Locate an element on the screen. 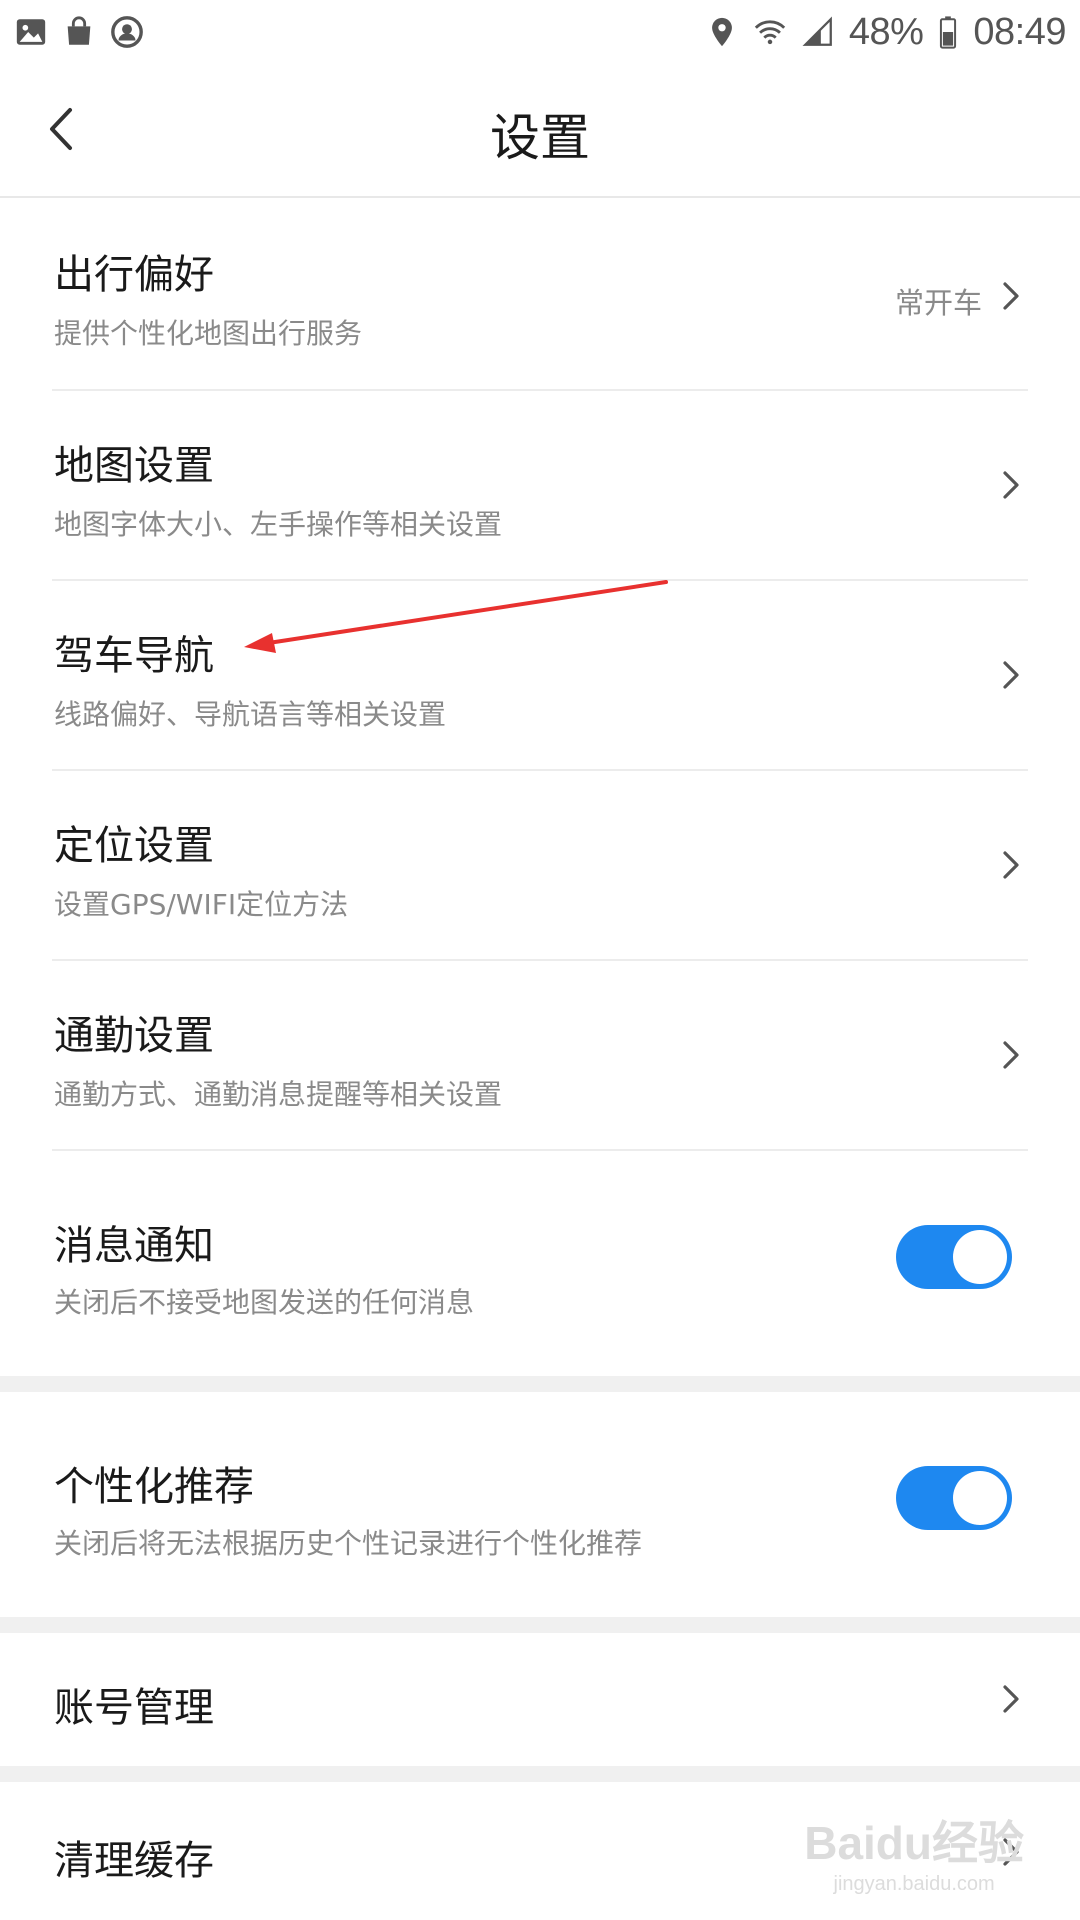  setting-personalized-recommendation: 个性化推荐 关闭后将无法根据历史个性记录进行个性化推荐 is located at coordinates (540, 1504).